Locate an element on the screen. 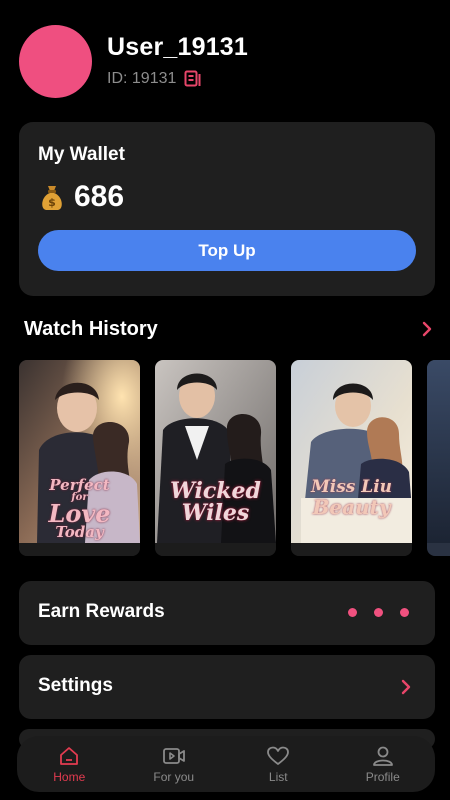  watch-history-header: Watch History is located at coordinates (229, 329).